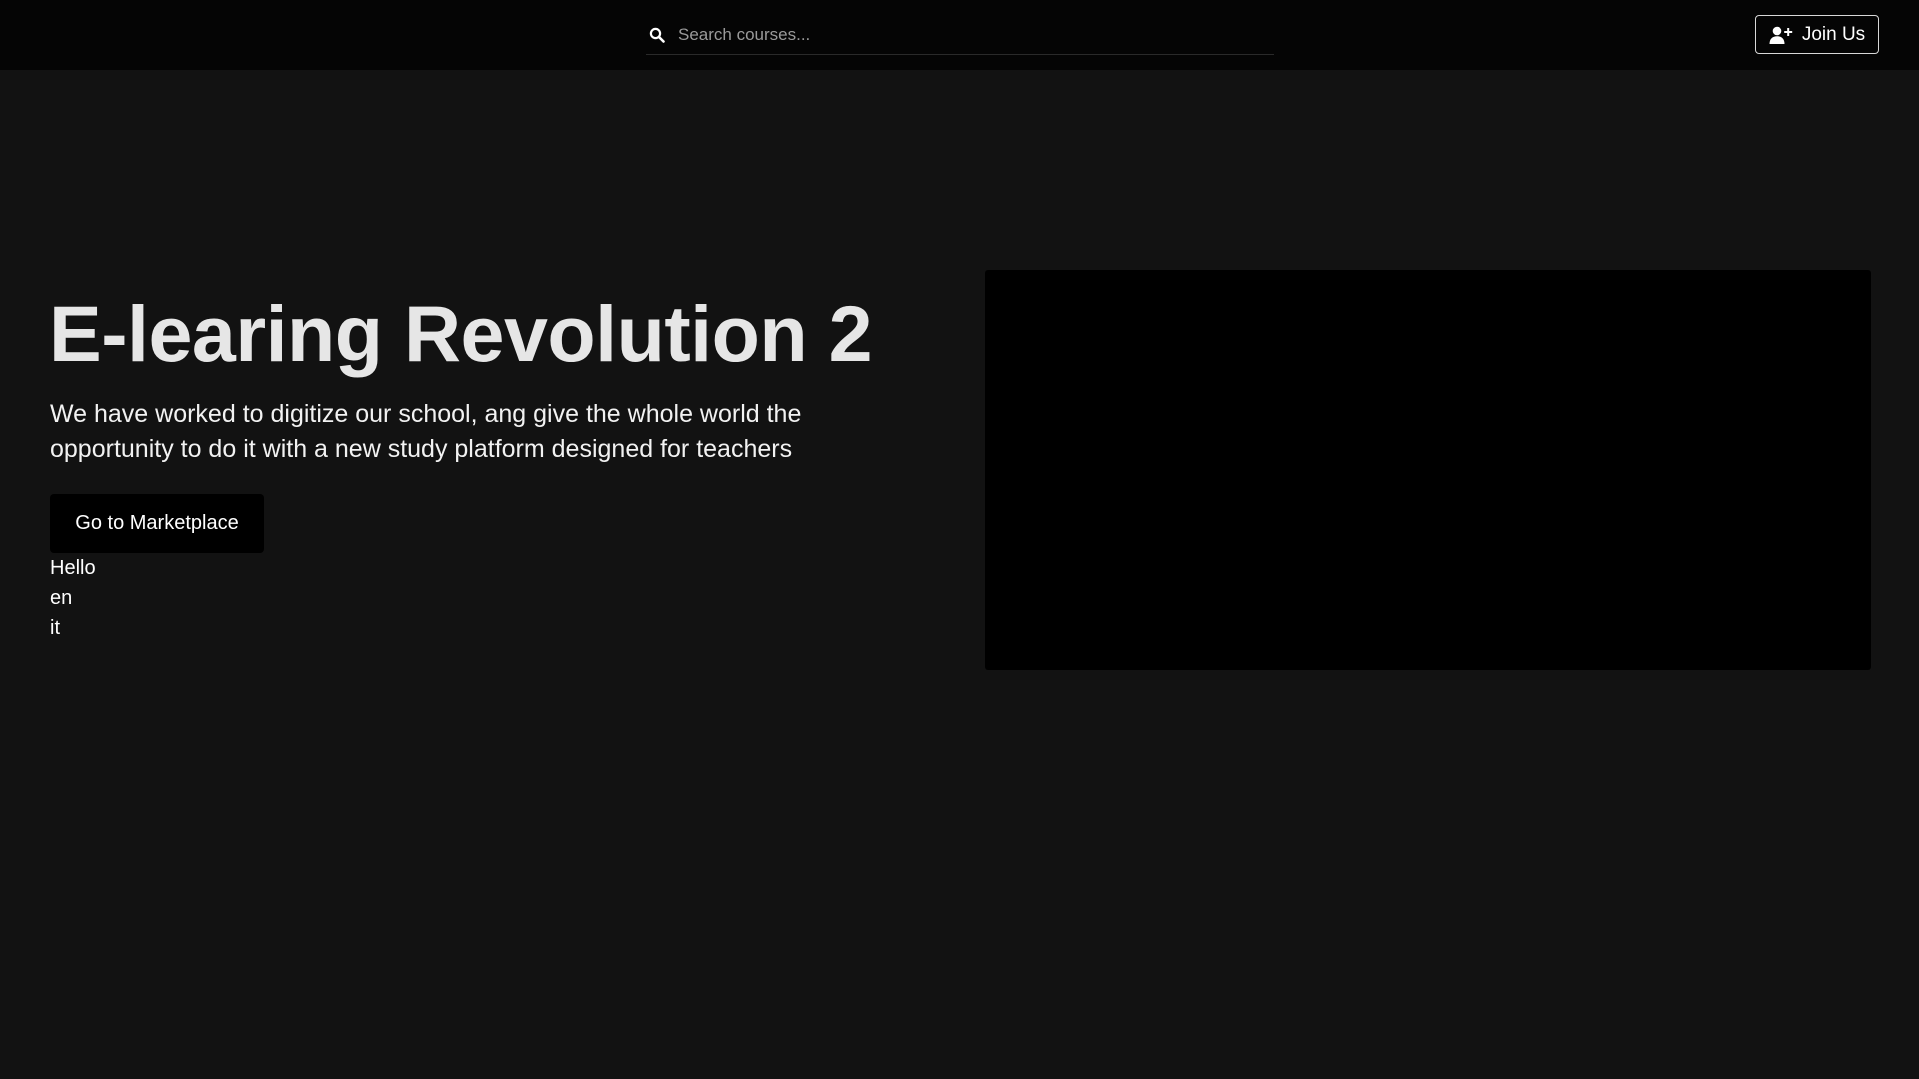  I want to click on search-input, so click(975, 35).